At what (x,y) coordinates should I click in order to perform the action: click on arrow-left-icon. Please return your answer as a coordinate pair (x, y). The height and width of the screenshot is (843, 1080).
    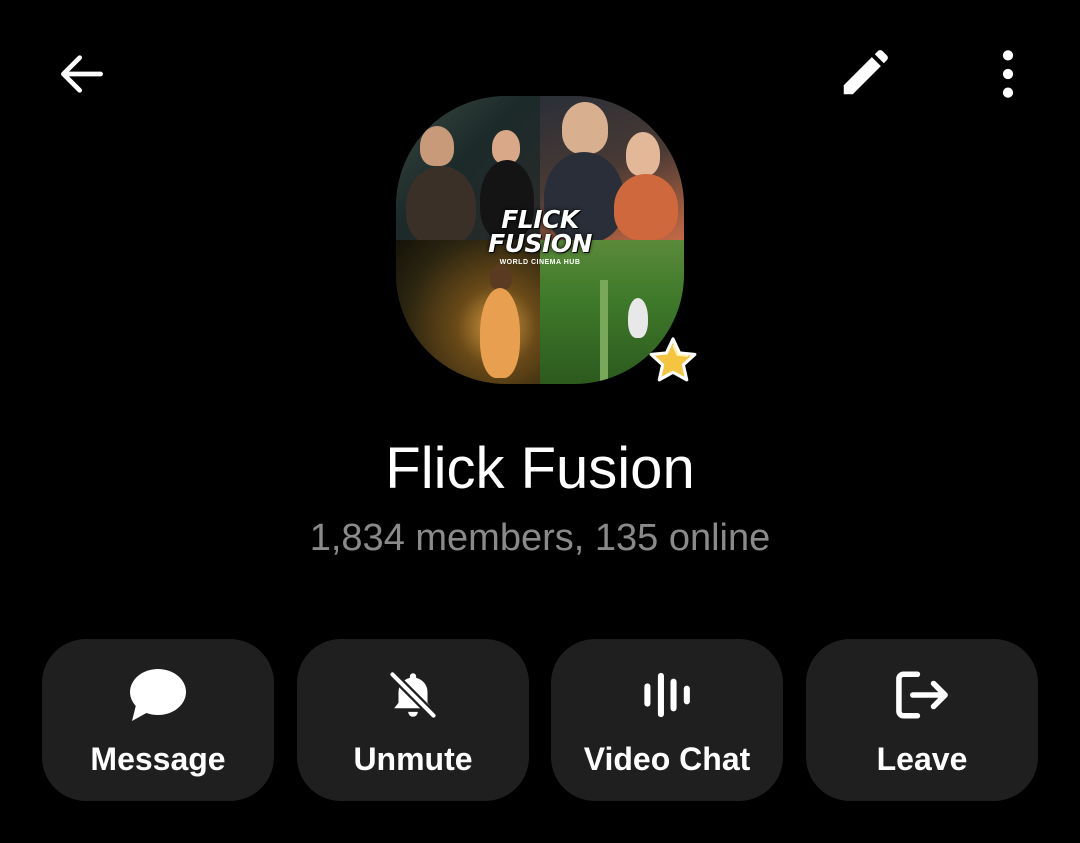
    Looking at the image, I should click on (82, 74).